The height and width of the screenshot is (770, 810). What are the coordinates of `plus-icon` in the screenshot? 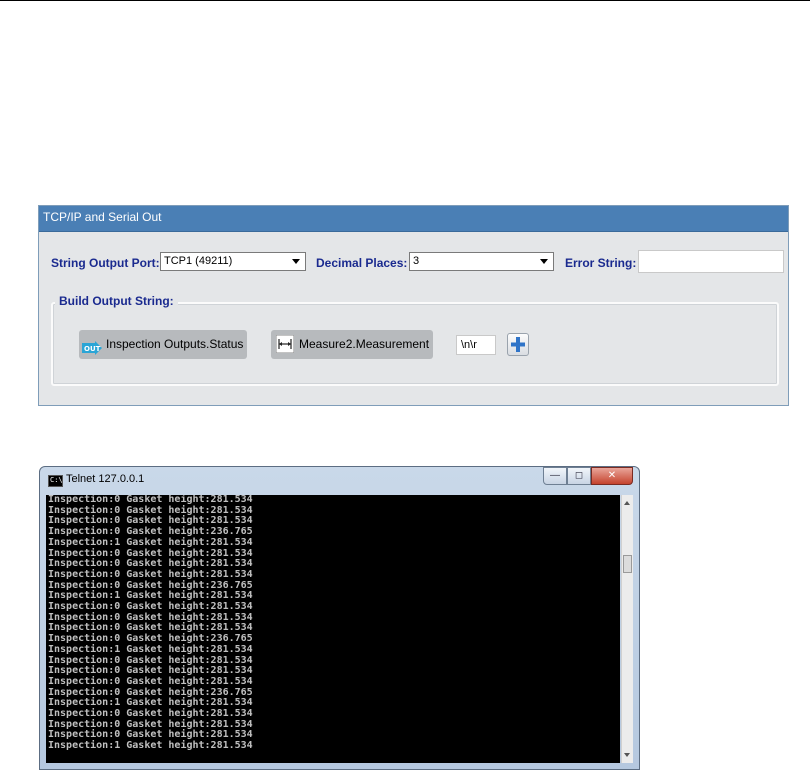 It's located at (518, 347).